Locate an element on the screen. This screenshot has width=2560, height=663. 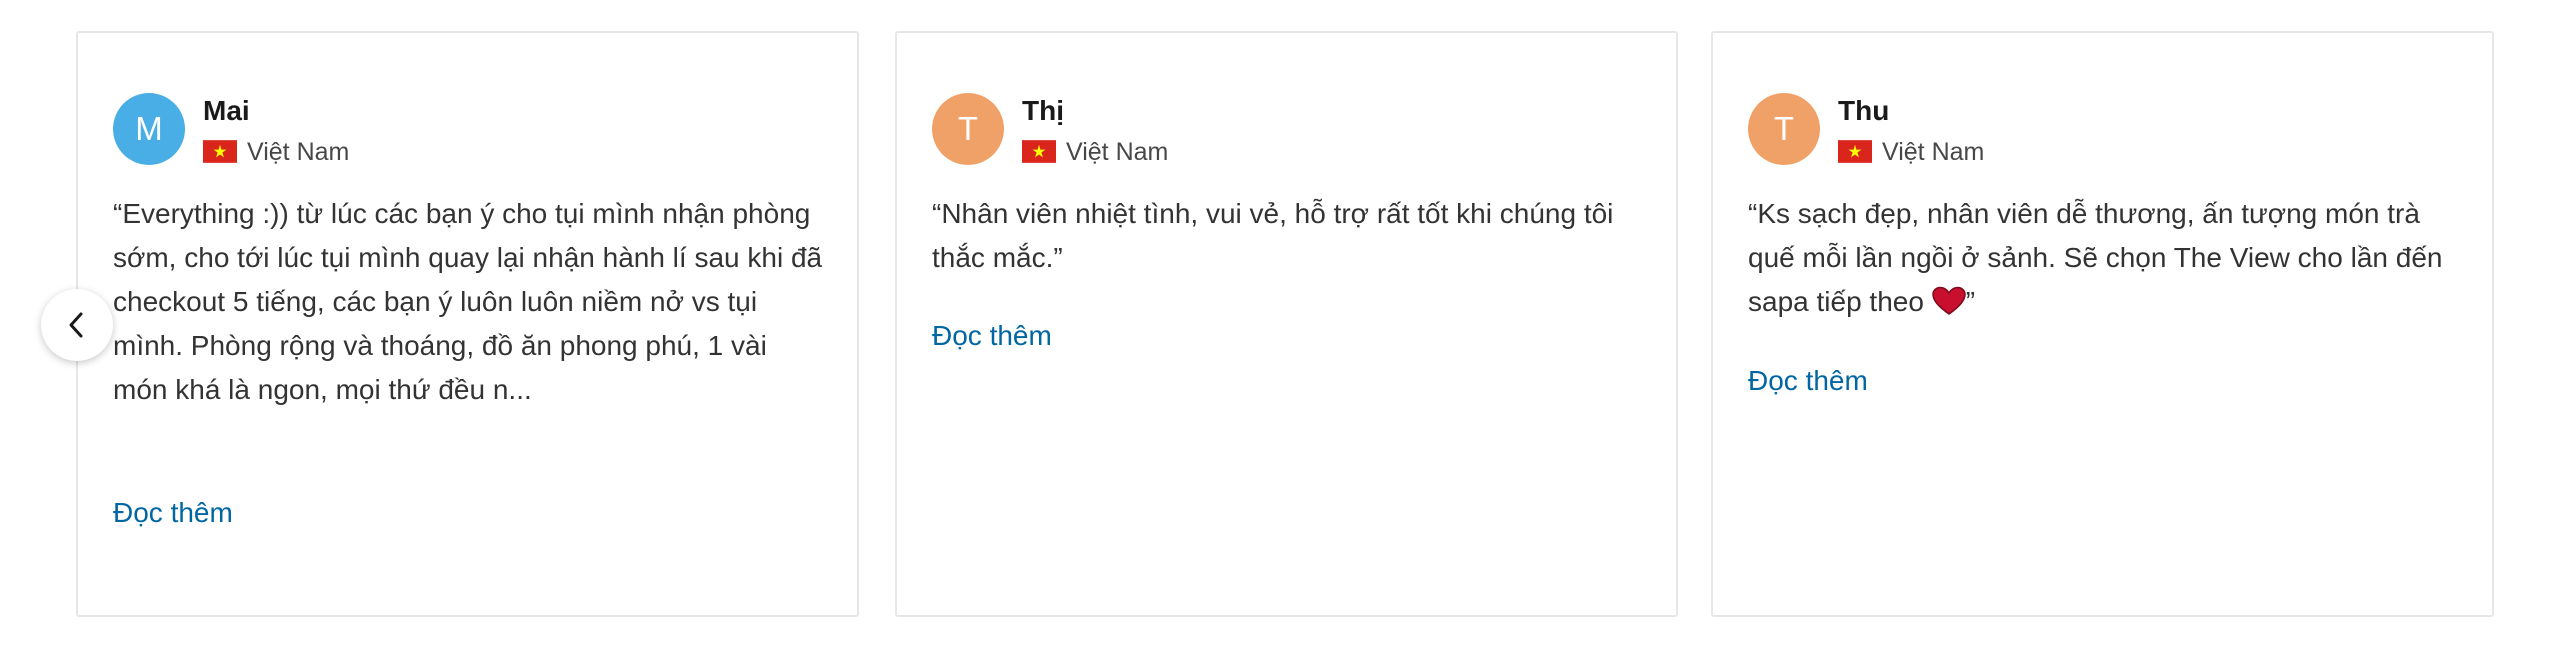
chevron-left-icon is located at coordinates (76, 325).